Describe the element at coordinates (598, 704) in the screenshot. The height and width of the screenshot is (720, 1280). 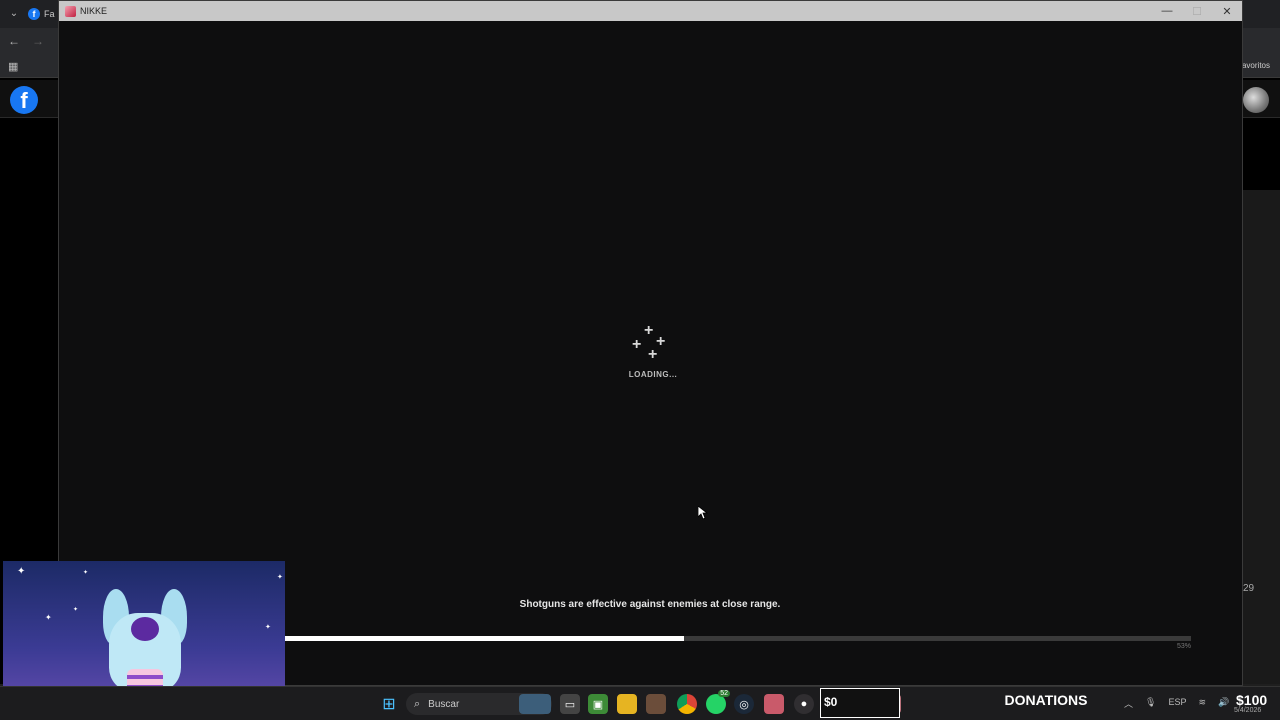
I see `minecraft-icon: ▣` at that location.